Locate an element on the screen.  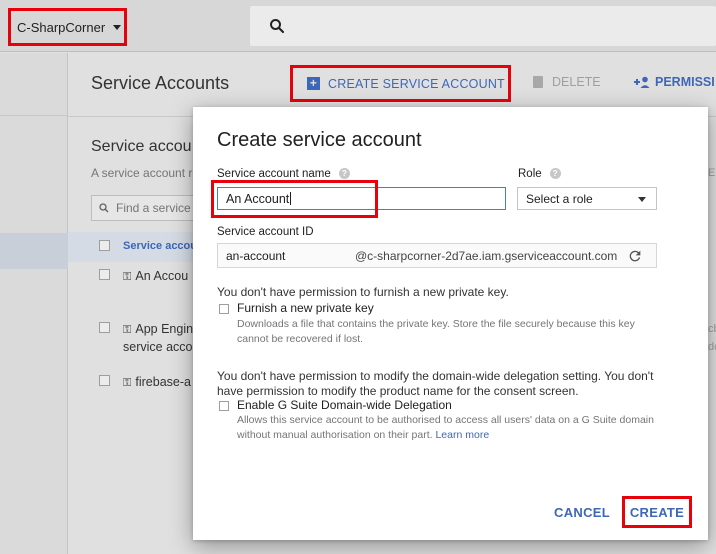
right-column-fragment: E is located at coordinates (712, 173).